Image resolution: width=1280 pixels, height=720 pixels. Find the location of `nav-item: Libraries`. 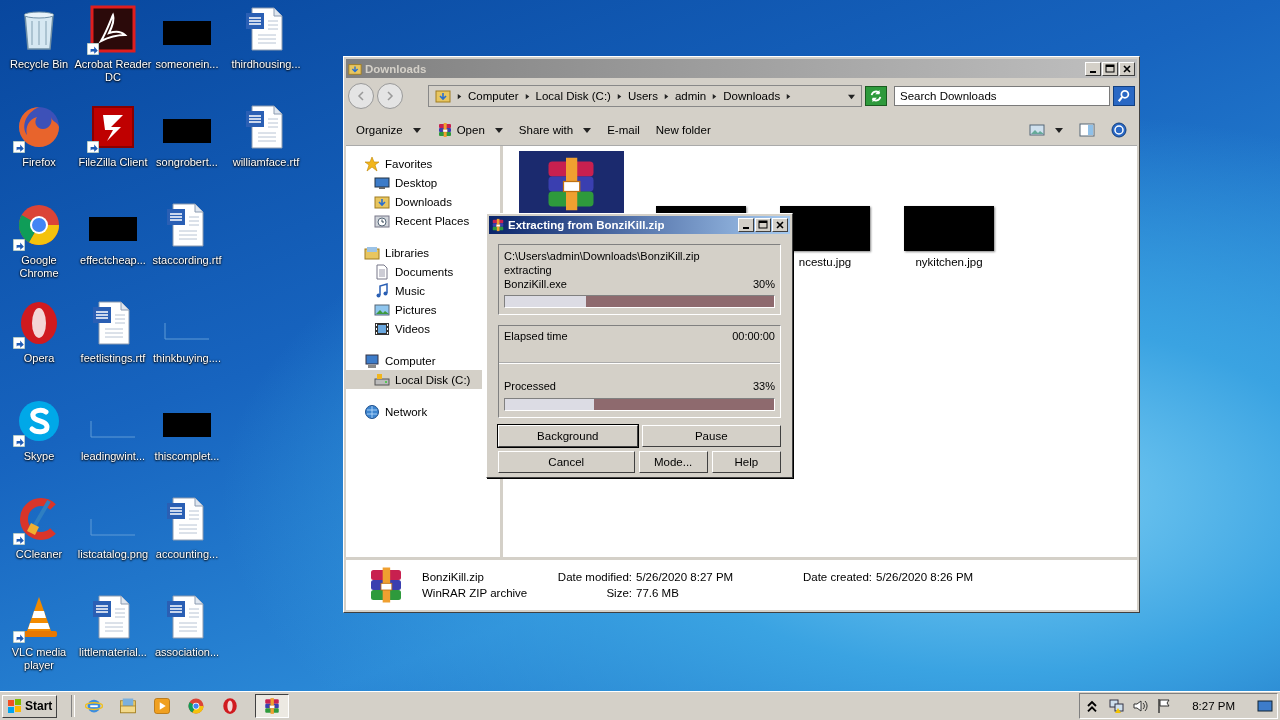

nav-item: Libraries is located at coordinates (423, 252).